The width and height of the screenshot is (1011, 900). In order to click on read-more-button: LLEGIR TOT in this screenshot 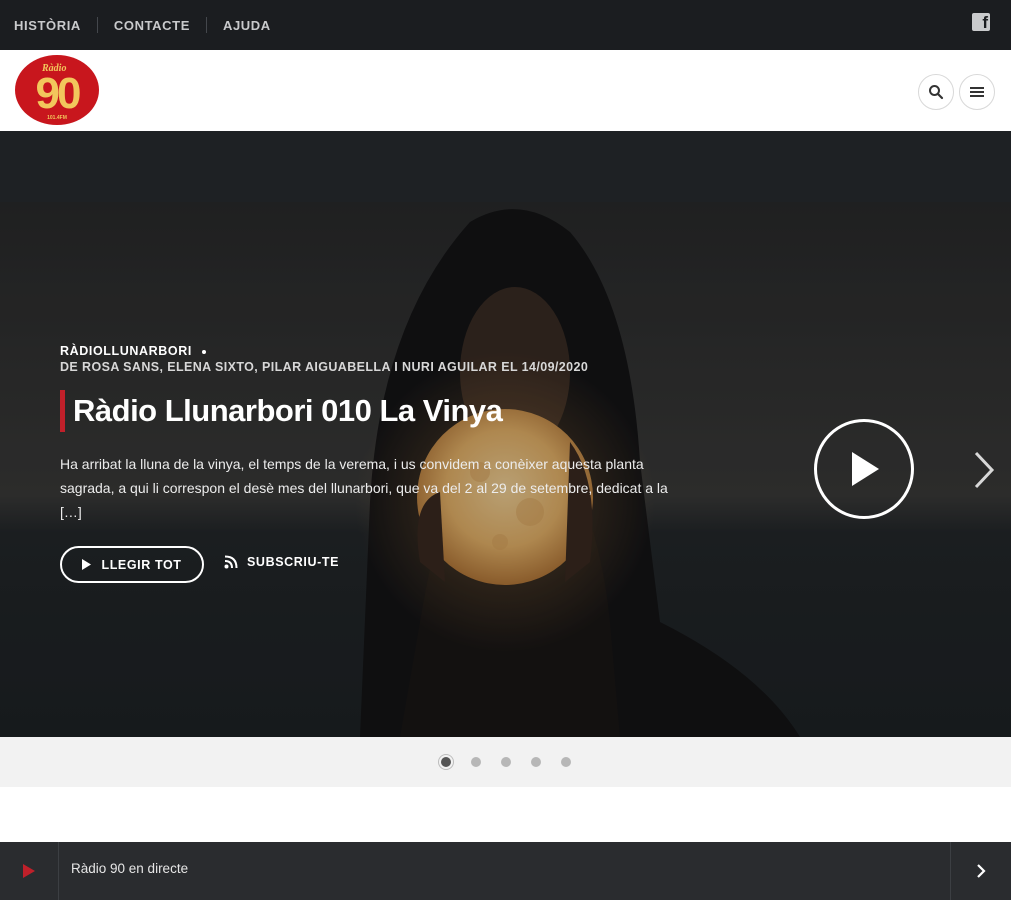, I will do `click(132, 564)`.